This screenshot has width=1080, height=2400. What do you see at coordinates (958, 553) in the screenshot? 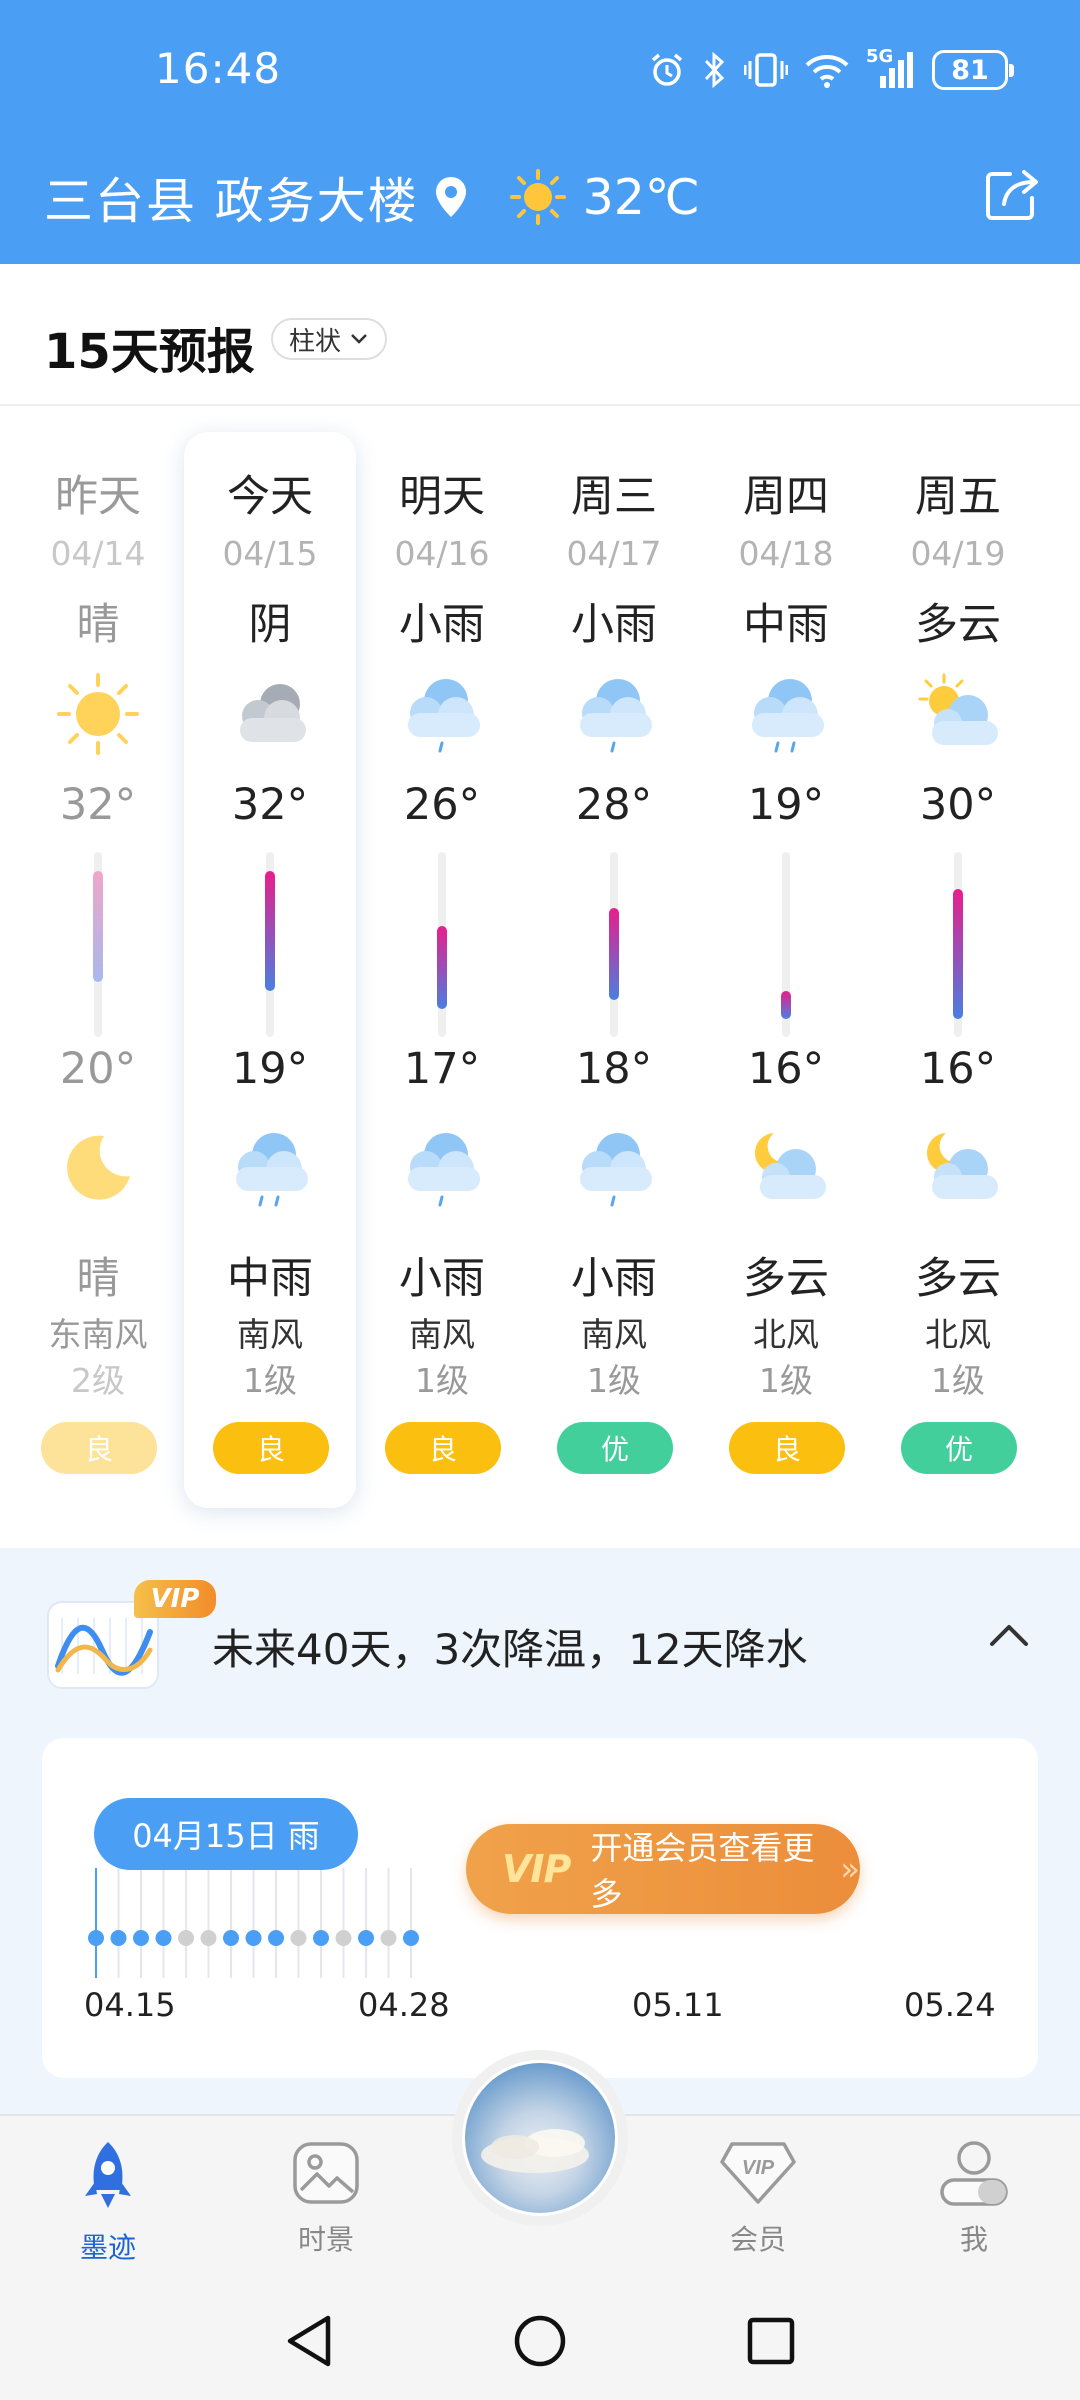
I see `day-date: 04/19` at bounding box center [958, 553].